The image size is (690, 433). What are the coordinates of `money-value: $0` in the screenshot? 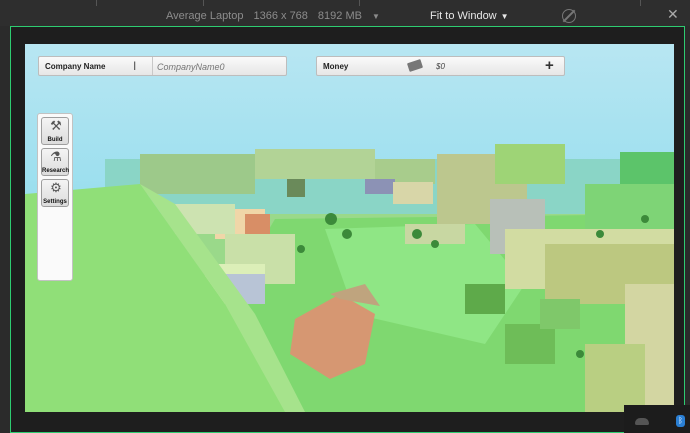 It's located at (440, 66).